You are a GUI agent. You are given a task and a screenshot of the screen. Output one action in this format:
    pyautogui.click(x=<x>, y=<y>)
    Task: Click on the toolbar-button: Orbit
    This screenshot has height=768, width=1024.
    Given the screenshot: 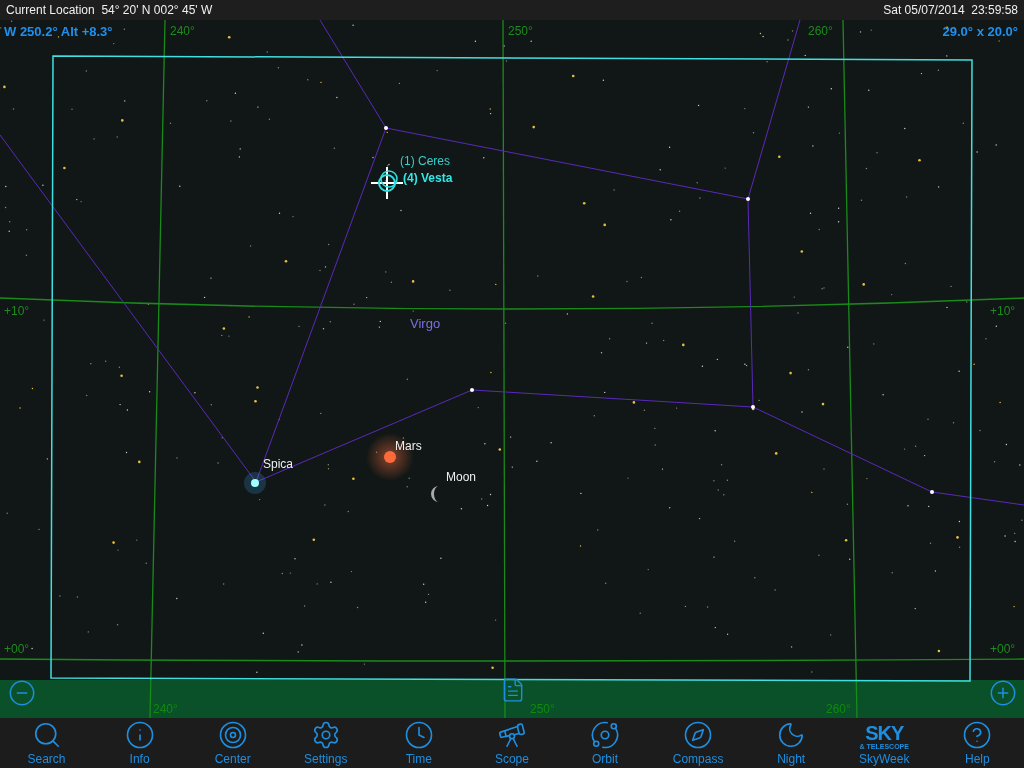 What is the action you would take?
    pyautogui.click(x=605, y=743)
    